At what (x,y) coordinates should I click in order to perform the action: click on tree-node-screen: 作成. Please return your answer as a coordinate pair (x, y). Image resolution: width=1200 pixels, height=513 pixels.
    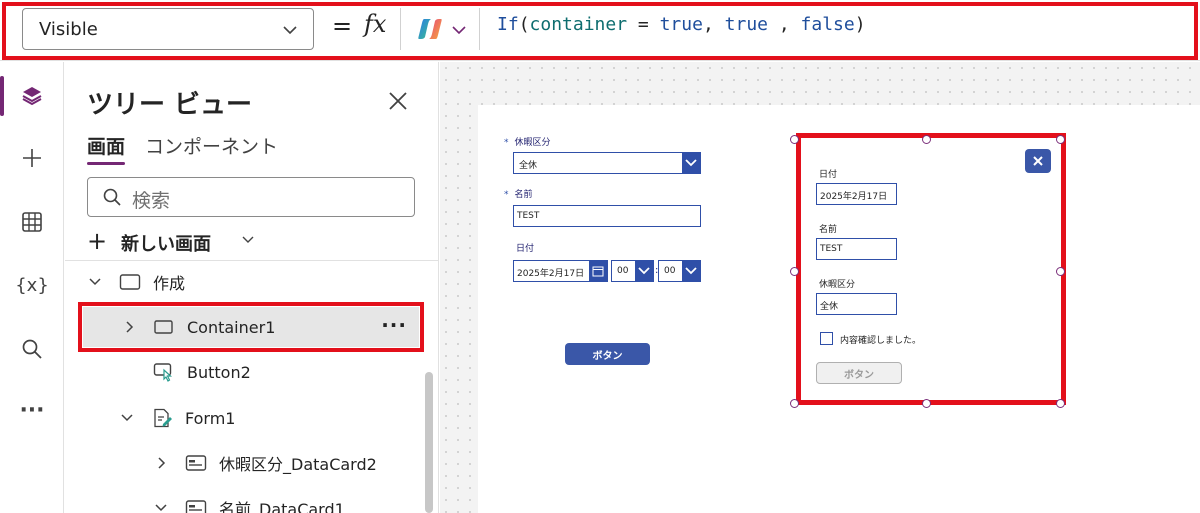
    Looking at the image, I should click on (136, 282).